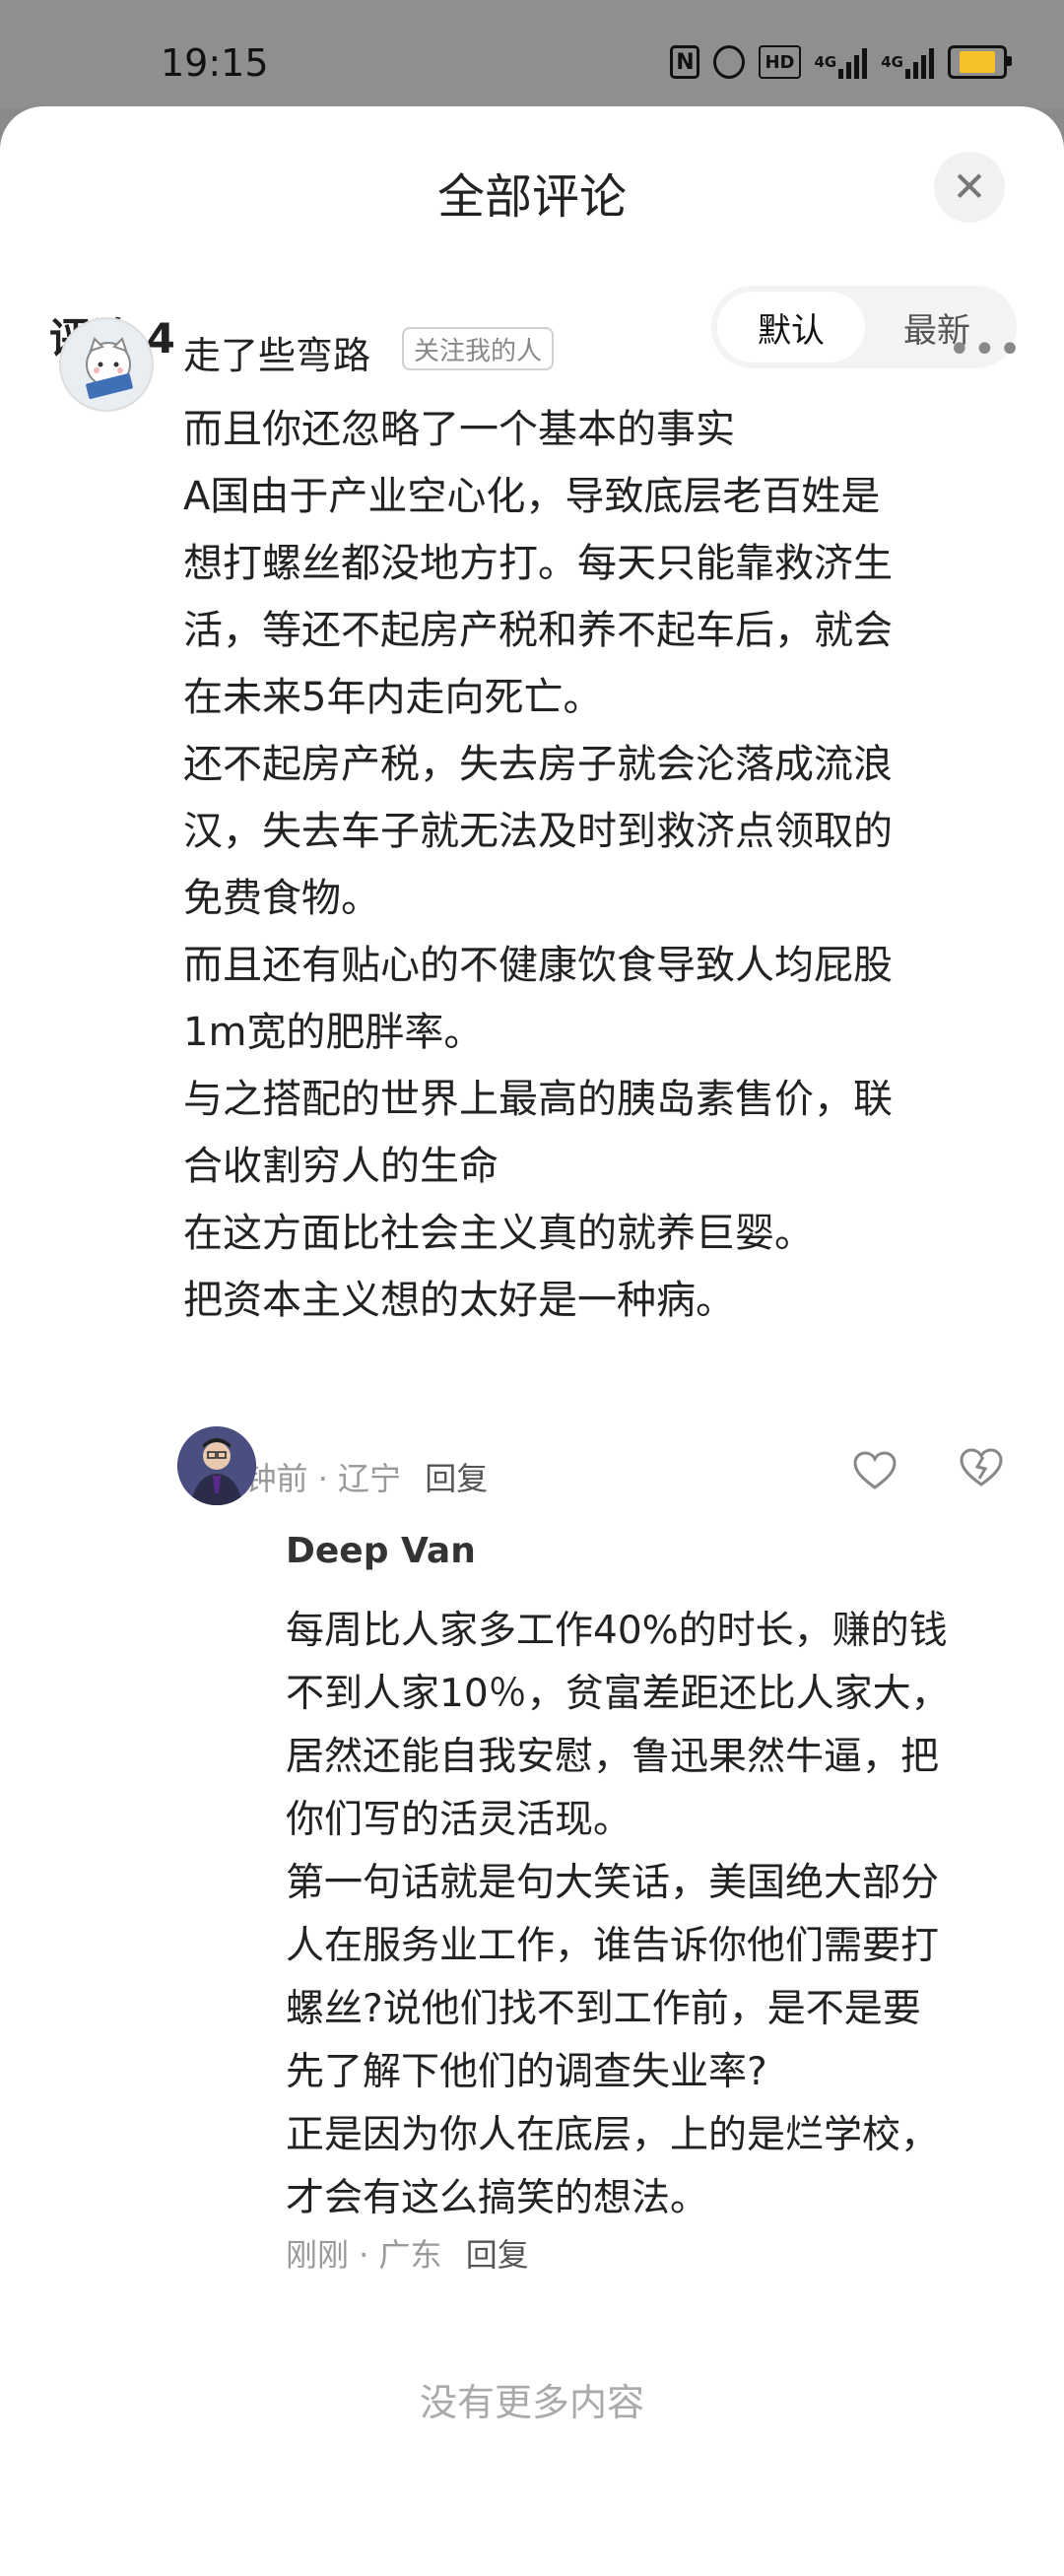 The height and width of the screenshot is (2576, 1064). I want to click on follower-tag: 关注我的人, so click(479, 349).